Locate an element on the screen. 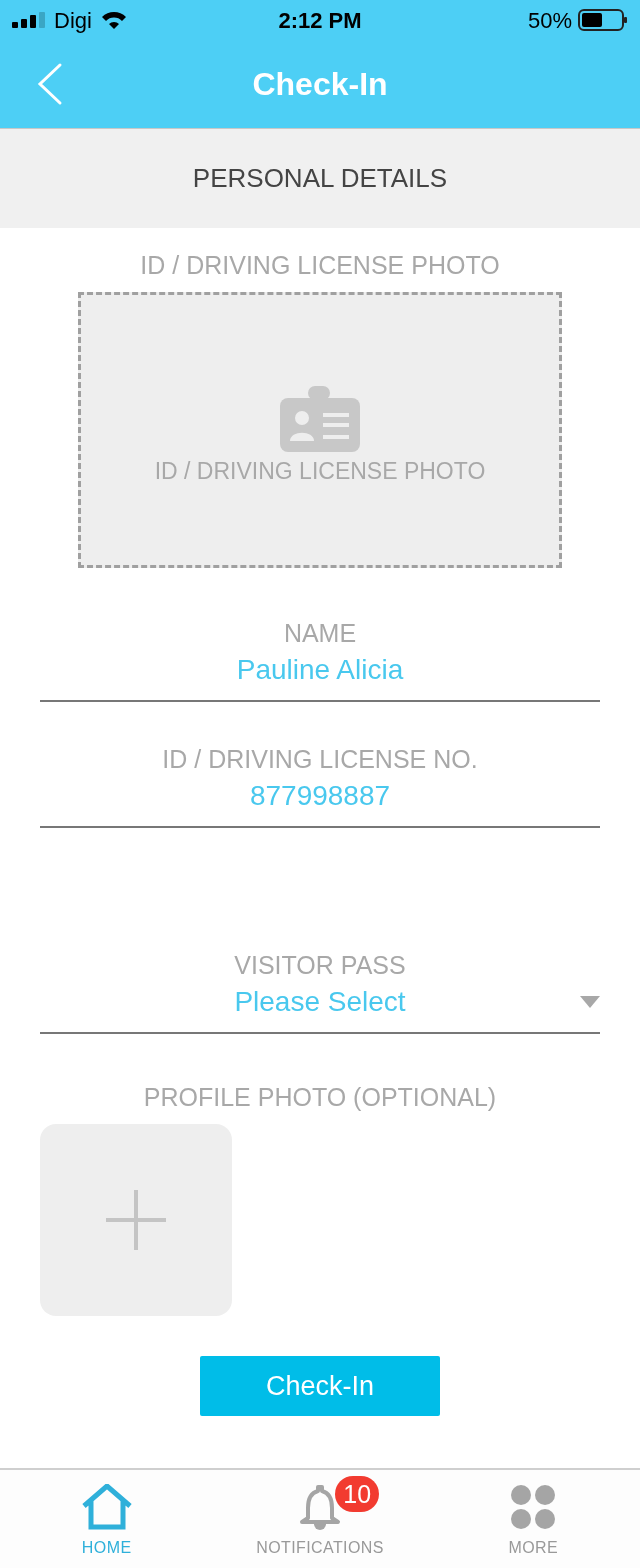 This screenshot has width=640, height=1568. tab: HOME is located at coordinates (107, 1519).